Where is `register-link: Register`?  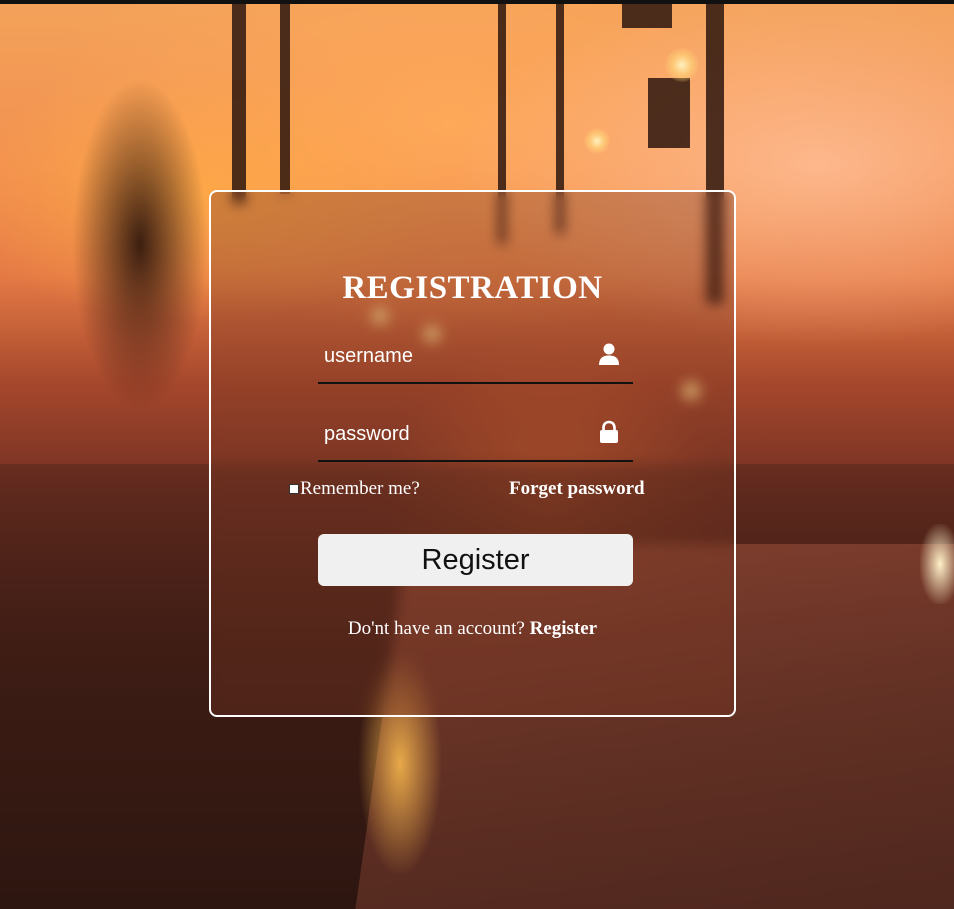
register-link: Register is located at coordinates (564, 628).